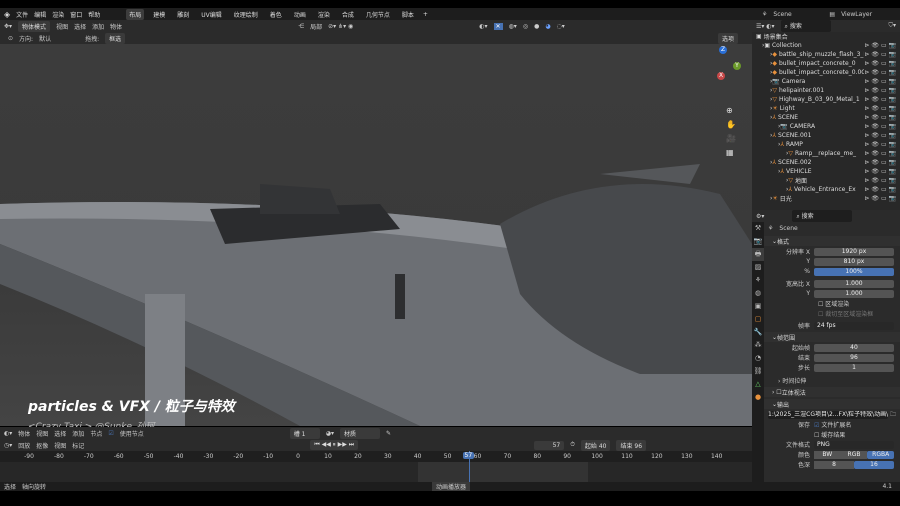 The height and width of the screenshot is (506, 900). Describe the element at coordinates (826, 81) in the screenshot. I see `outliner-item: › 📷 Camera ⊳ 👁 ▭ 📷` at that location.